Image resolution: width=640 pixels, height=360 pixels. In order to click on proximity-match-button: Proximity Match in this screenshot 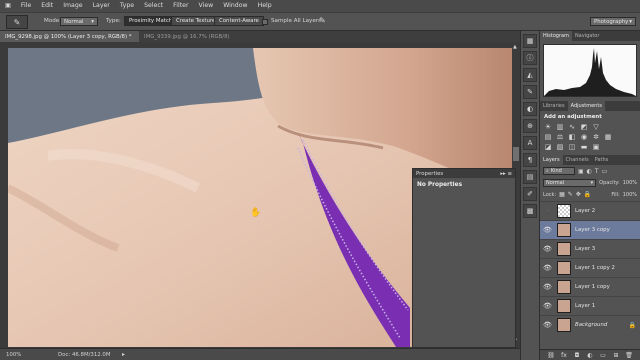, I will do `click(151, 21)`.